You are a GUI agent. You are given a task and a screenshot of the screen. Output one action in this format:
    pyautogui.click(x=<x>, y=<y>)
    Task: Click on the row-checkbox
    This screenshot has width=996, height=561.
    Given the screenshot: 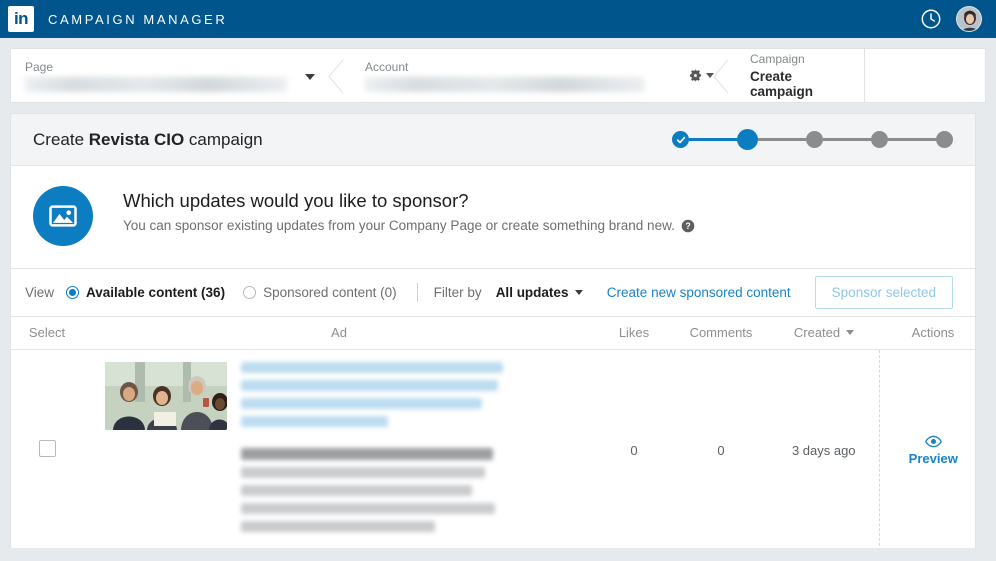 What is the action you would take?
    pyautogui.click(x=47, y=448)
    